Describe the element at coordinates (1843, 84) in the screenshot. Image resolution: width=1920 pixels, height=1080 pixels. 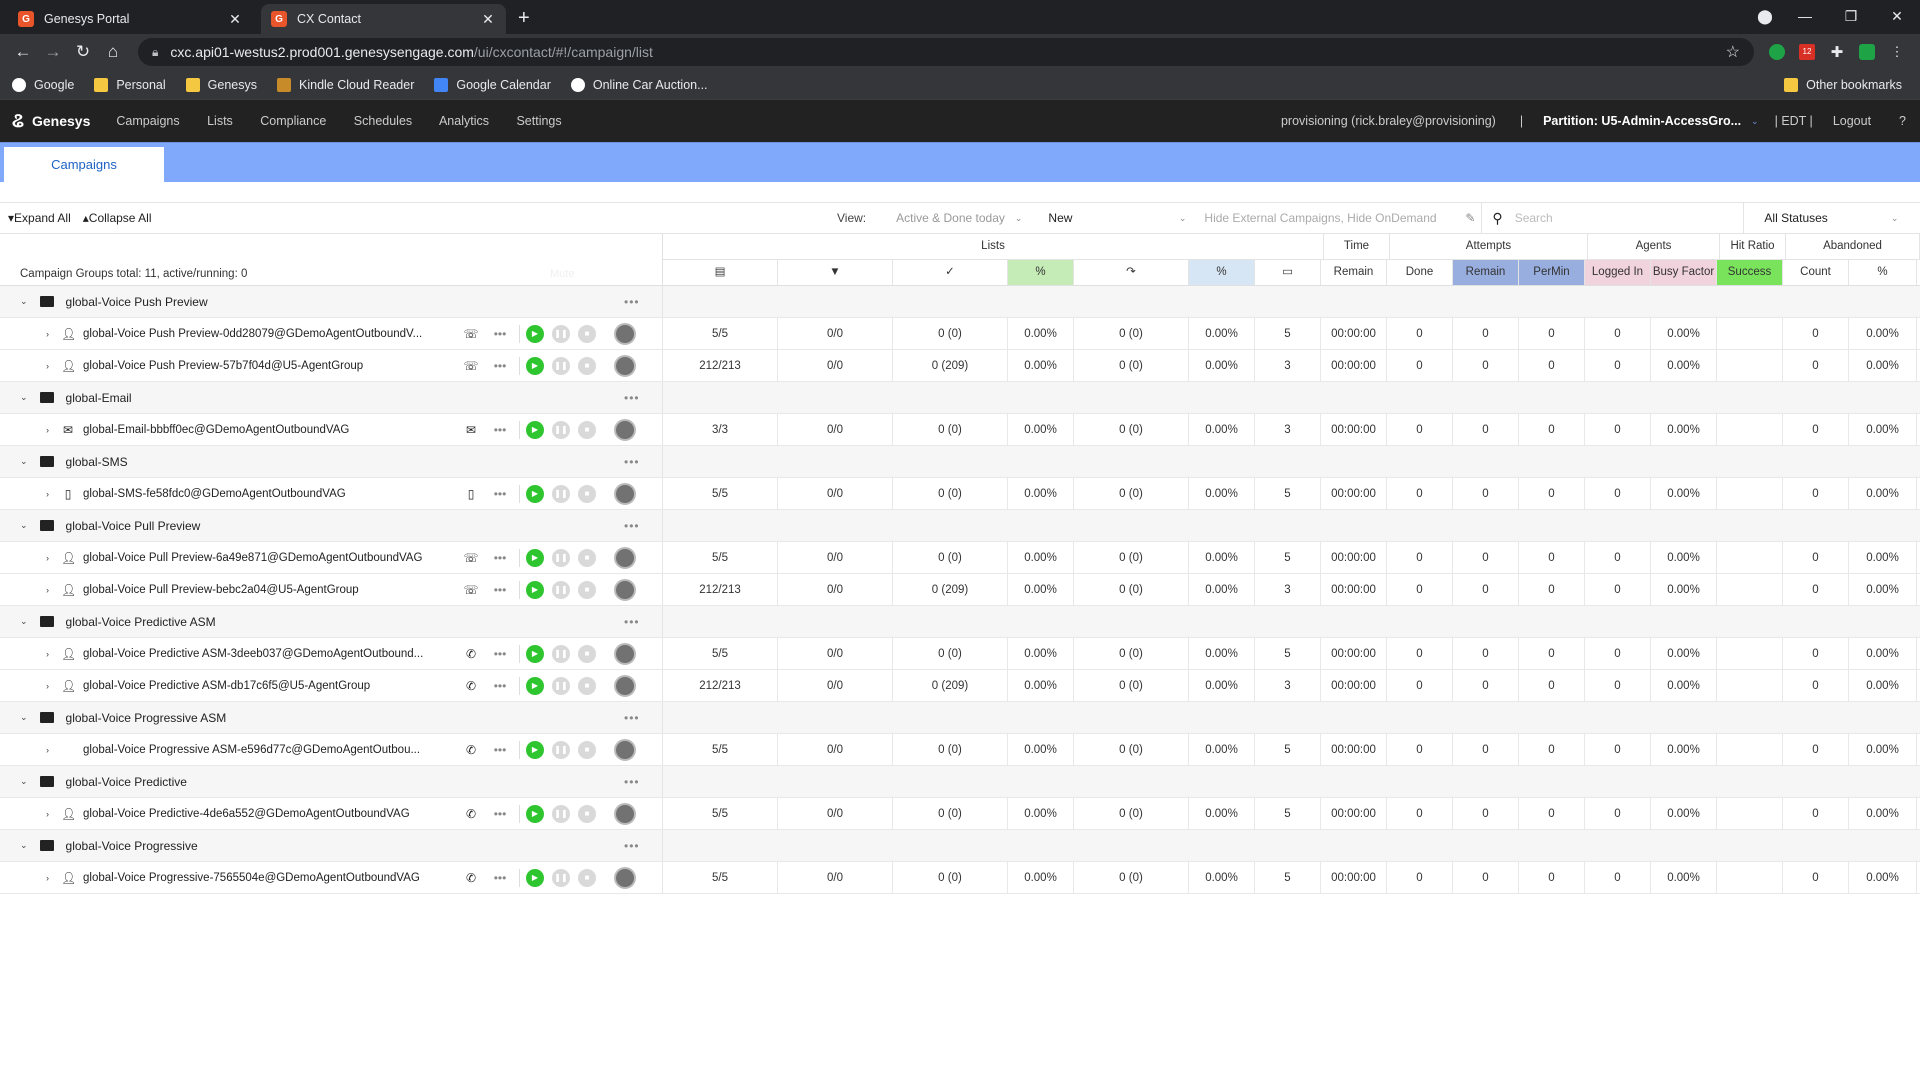
I see `other-bookmarks: Other bookmarks` at that location.